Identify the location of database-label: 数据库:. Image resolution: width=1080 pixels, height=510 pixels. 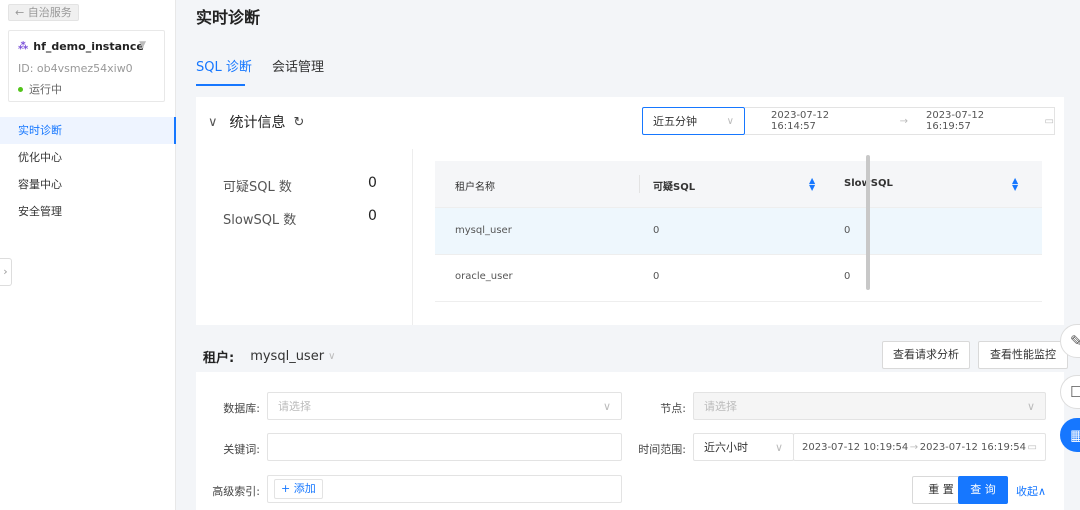
(241, 408).